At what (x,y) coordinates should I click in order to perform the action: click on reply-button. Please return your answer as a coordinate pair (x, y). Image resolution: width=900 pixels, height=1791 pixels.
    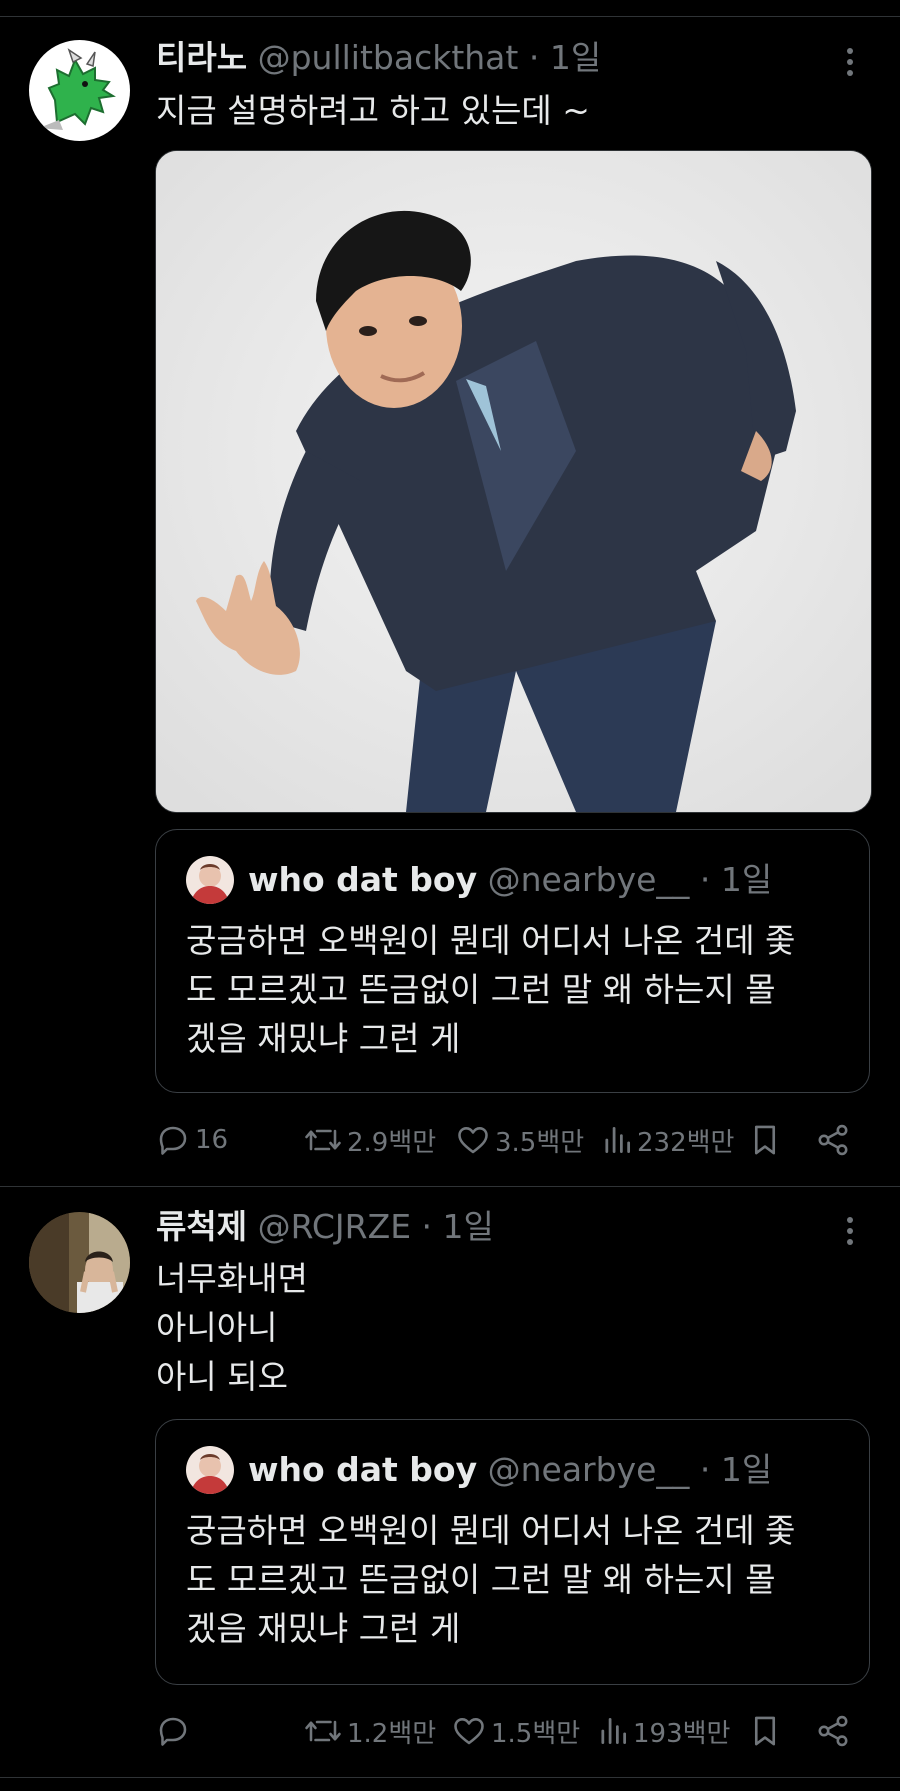
    Looking at the image, I should click on (175, 1731).